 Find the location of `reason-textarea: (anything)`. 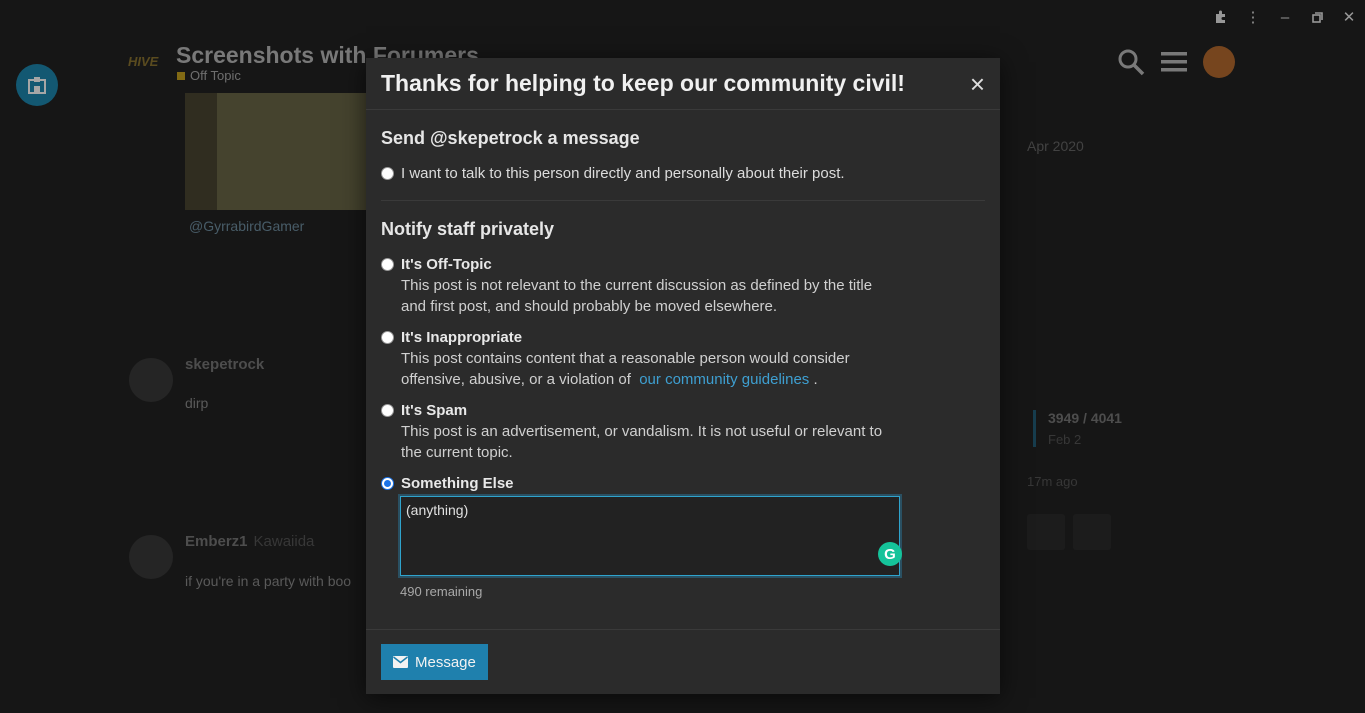

reason-textarea: (anything) is located at coordinates (650, 536).